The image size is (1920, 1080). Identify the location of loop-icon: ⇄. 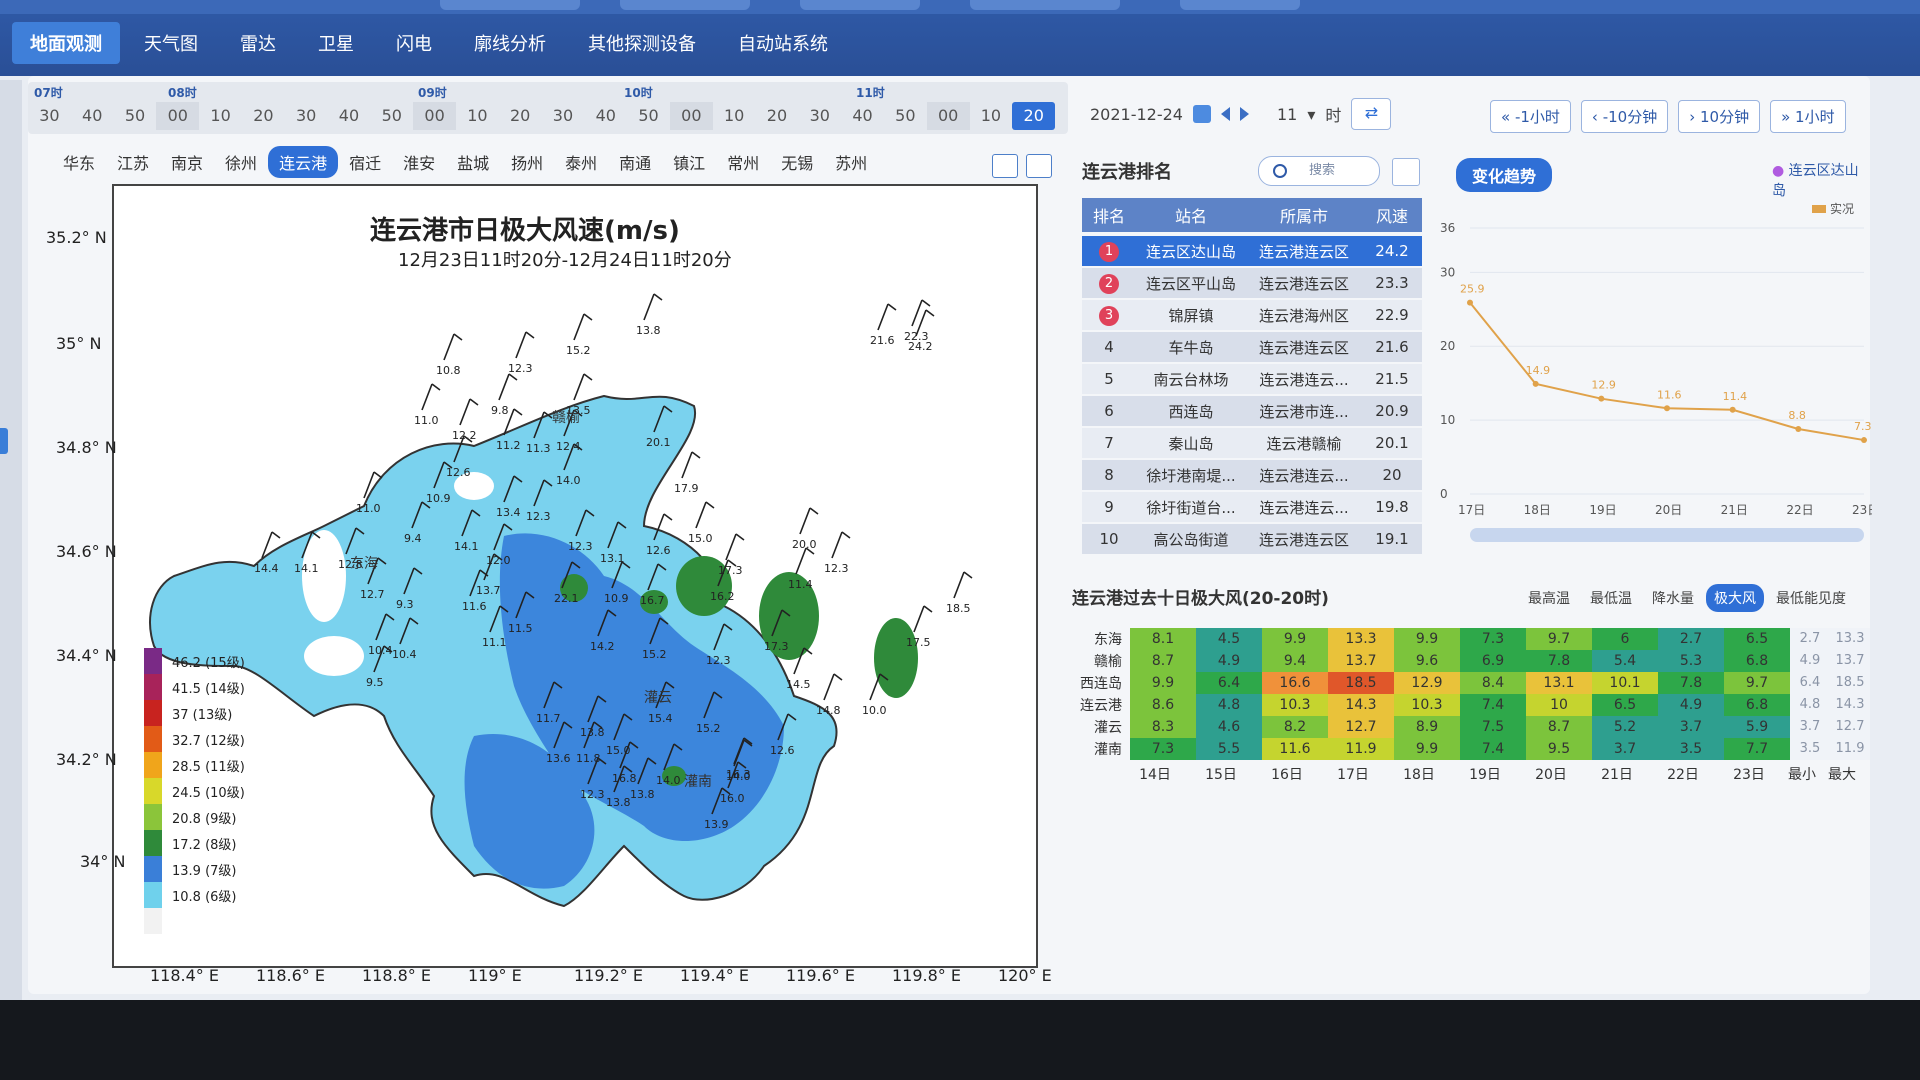
(1371, 114).